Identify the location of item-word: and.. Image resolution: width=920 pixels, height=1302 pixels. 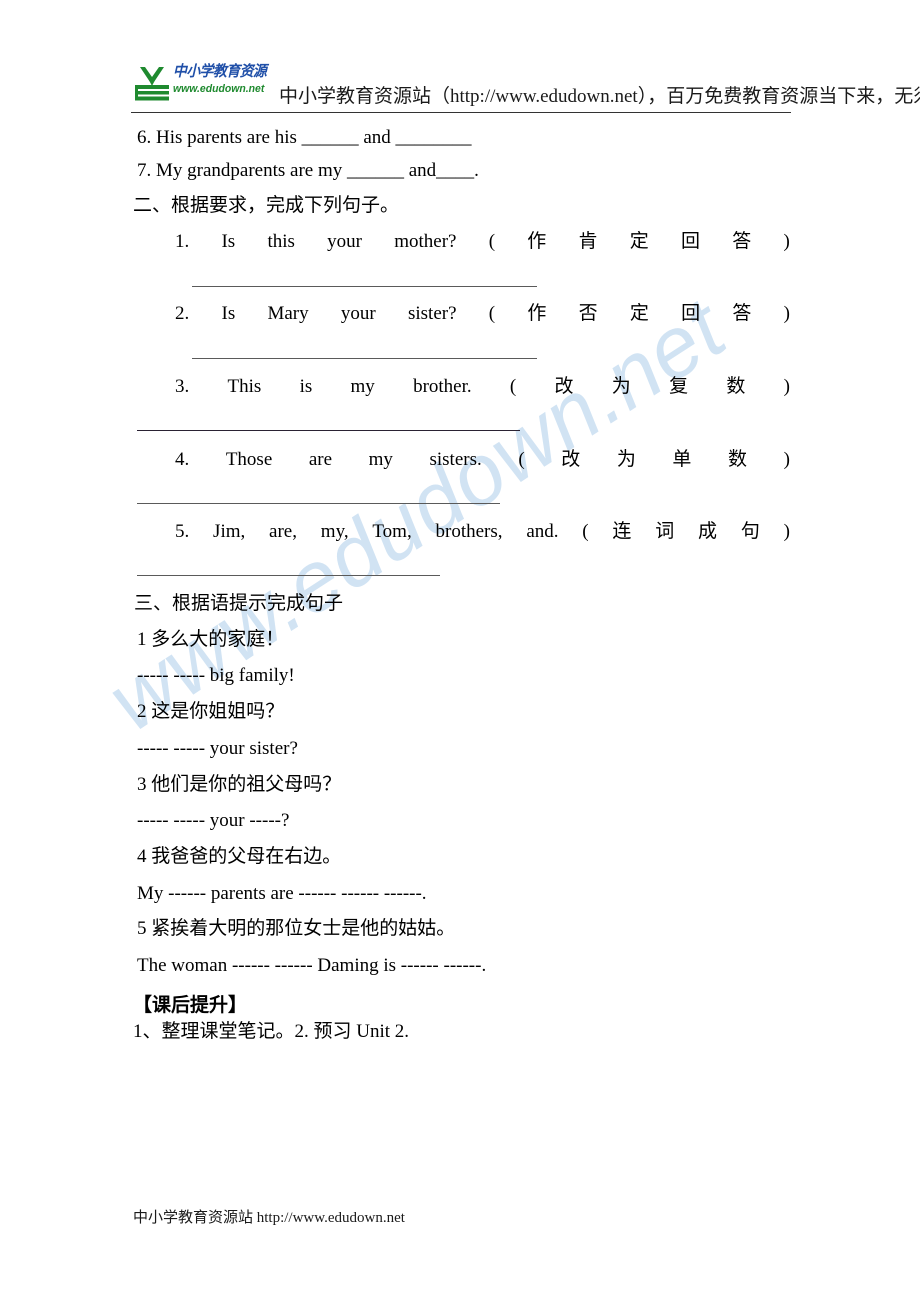
(542, 531).